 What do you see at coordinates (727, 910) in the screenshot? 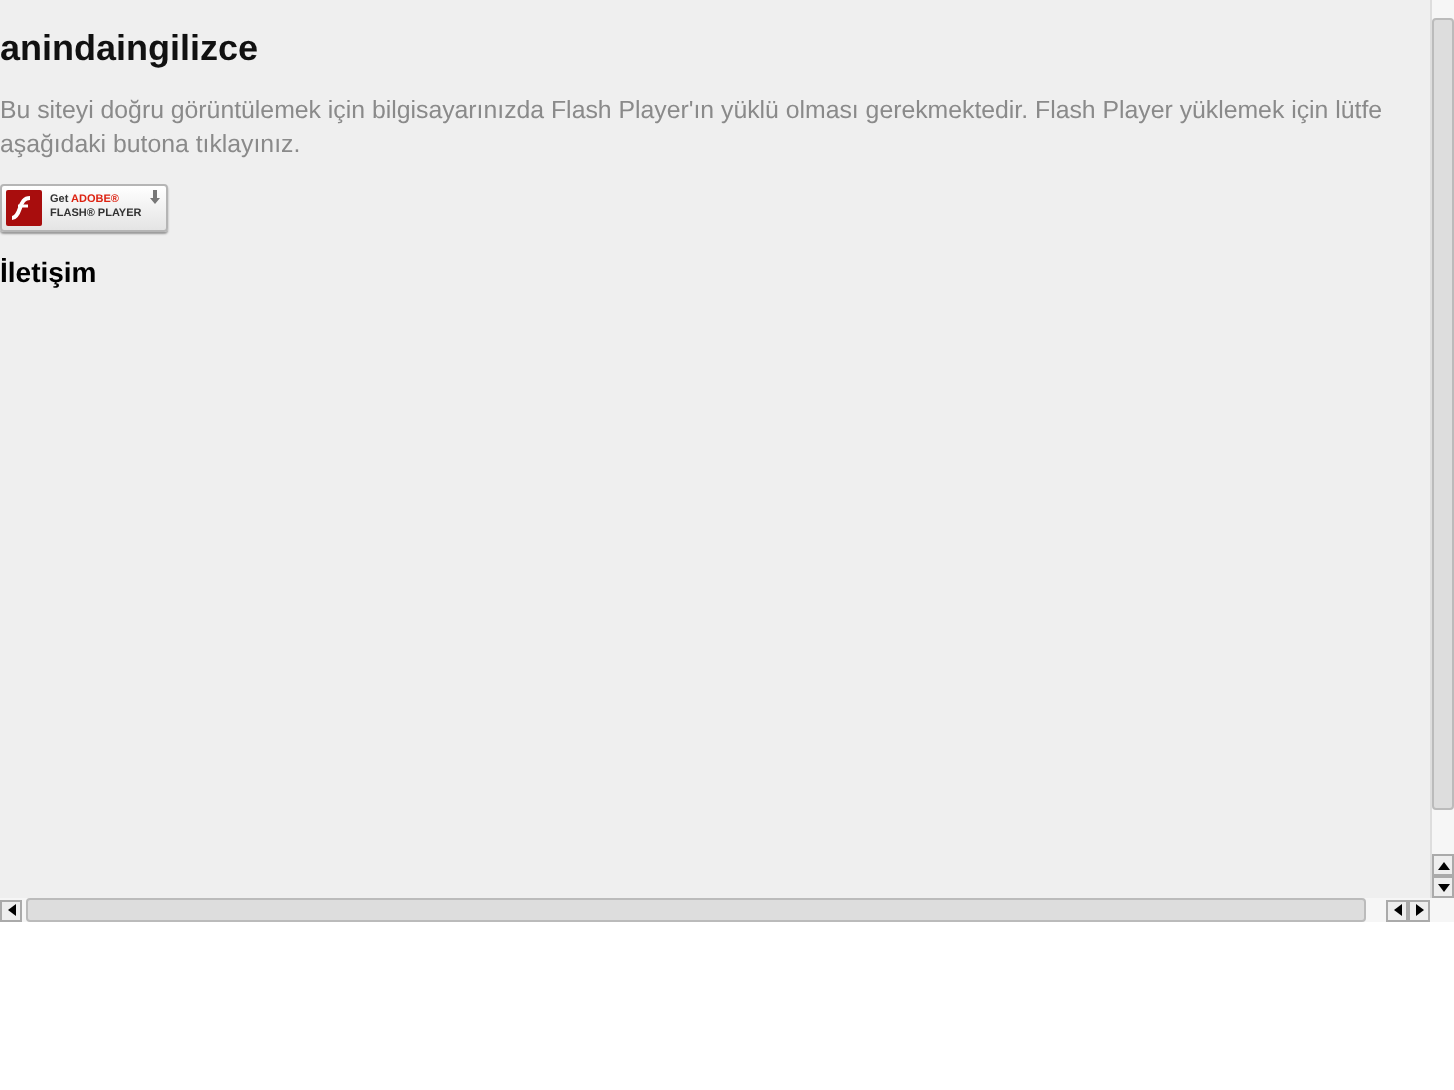
I see `horizontal-scrollbar` at bounding box center [727, 910].